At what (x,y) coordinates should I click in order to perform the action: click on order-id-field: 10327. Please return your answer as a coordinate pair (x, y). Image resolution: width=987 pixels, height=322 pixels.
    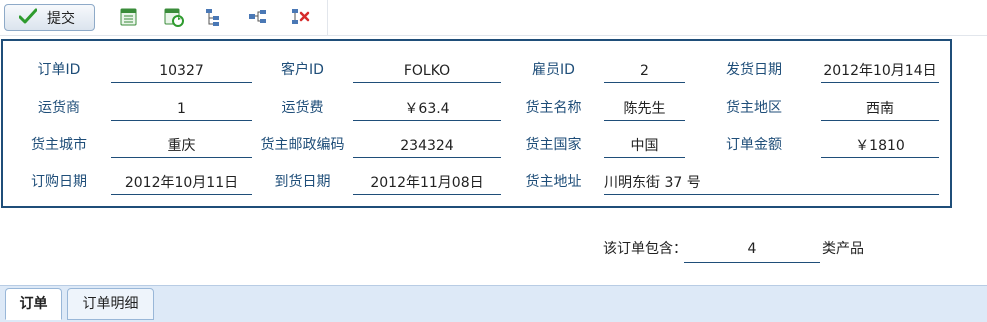
    Looking at the image, I should click on (181, 71).